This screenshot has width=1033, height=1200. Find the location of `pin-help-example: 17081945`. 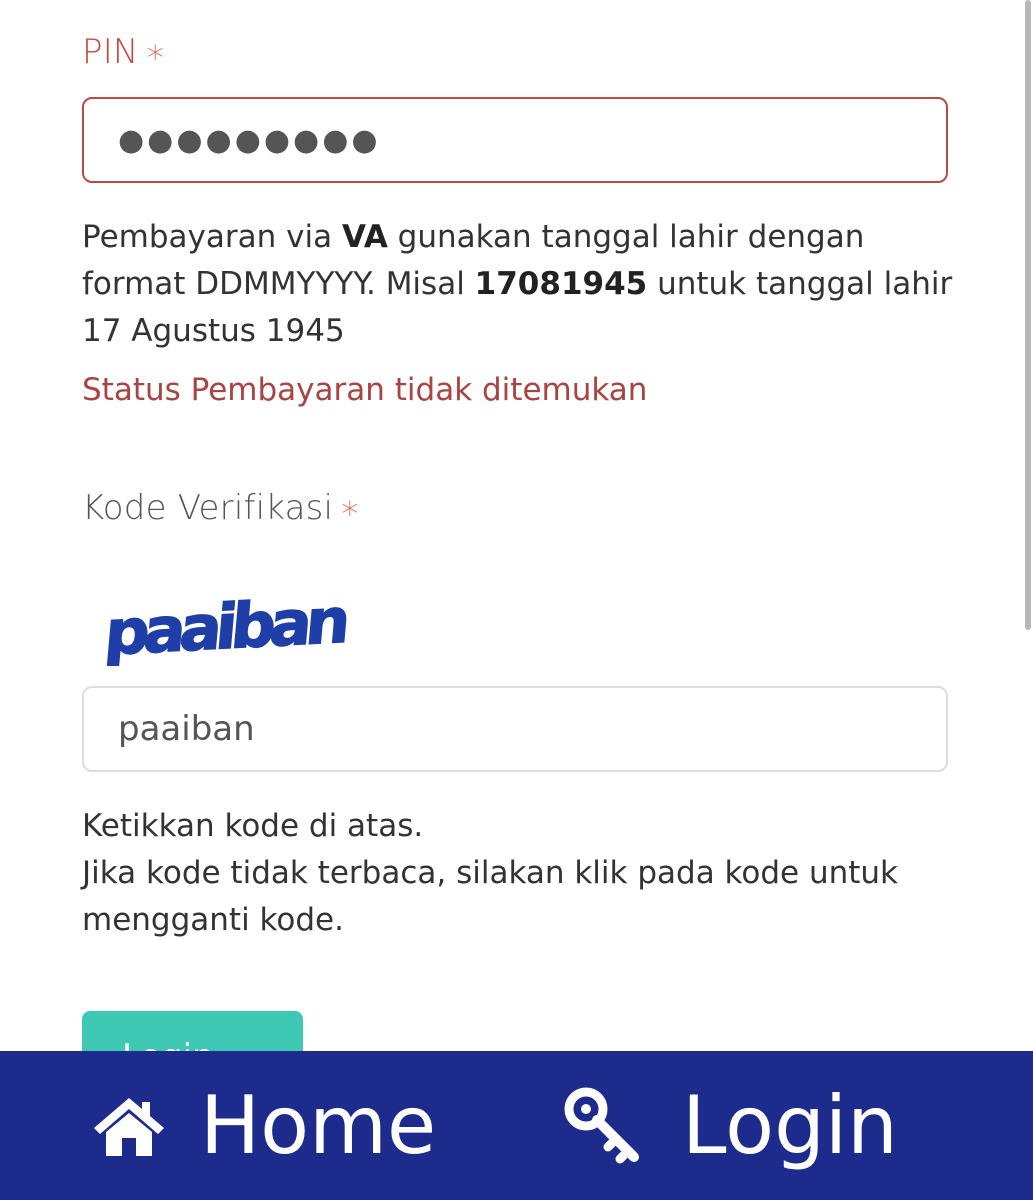

pin-help-example: 17081945 is located at coordinates (561, 284).